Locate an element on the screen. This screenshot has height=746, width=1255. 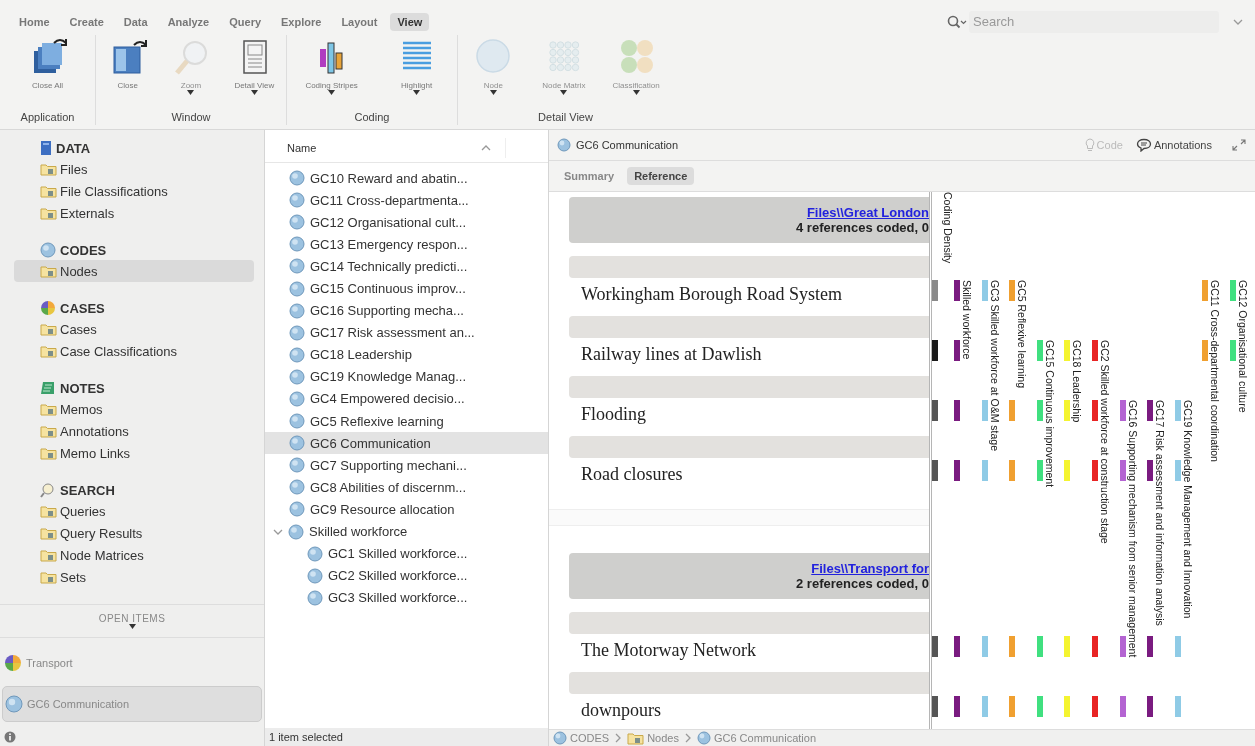
sidebar-item: Cases is located at coordinates (134, 329).